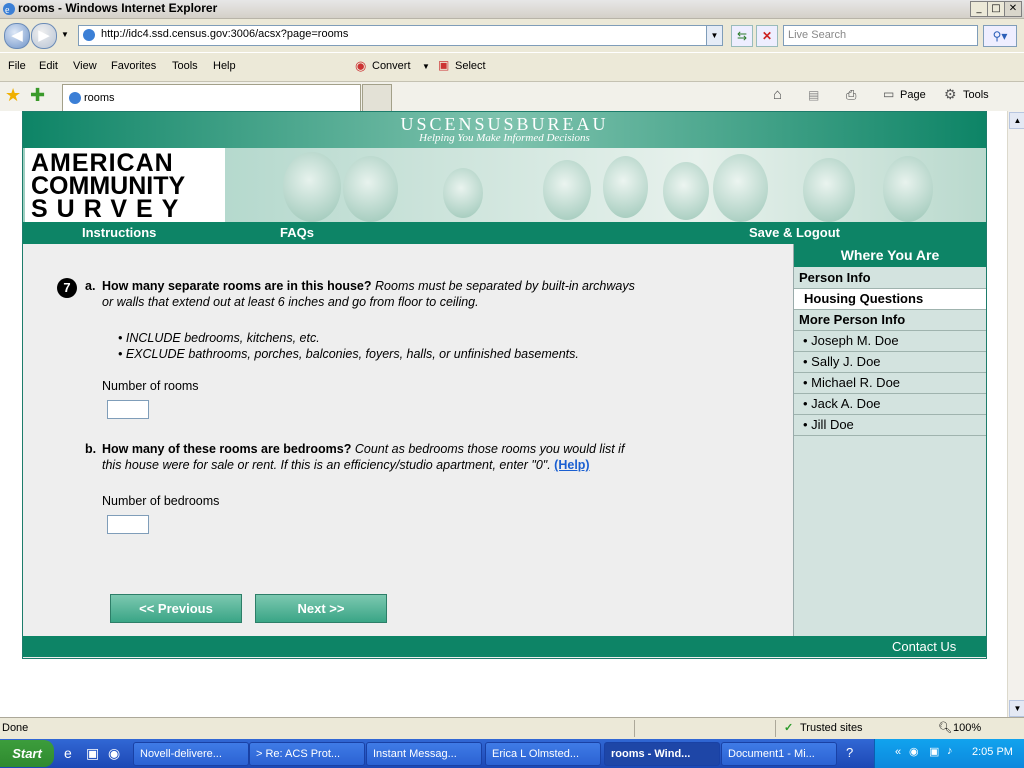 This screenshot has height=768, width=1024. What do you see at coordinates (890, 255) in the screenshot?
I see `sidebar-header: Where You Are` at bounding box center [890, 255].